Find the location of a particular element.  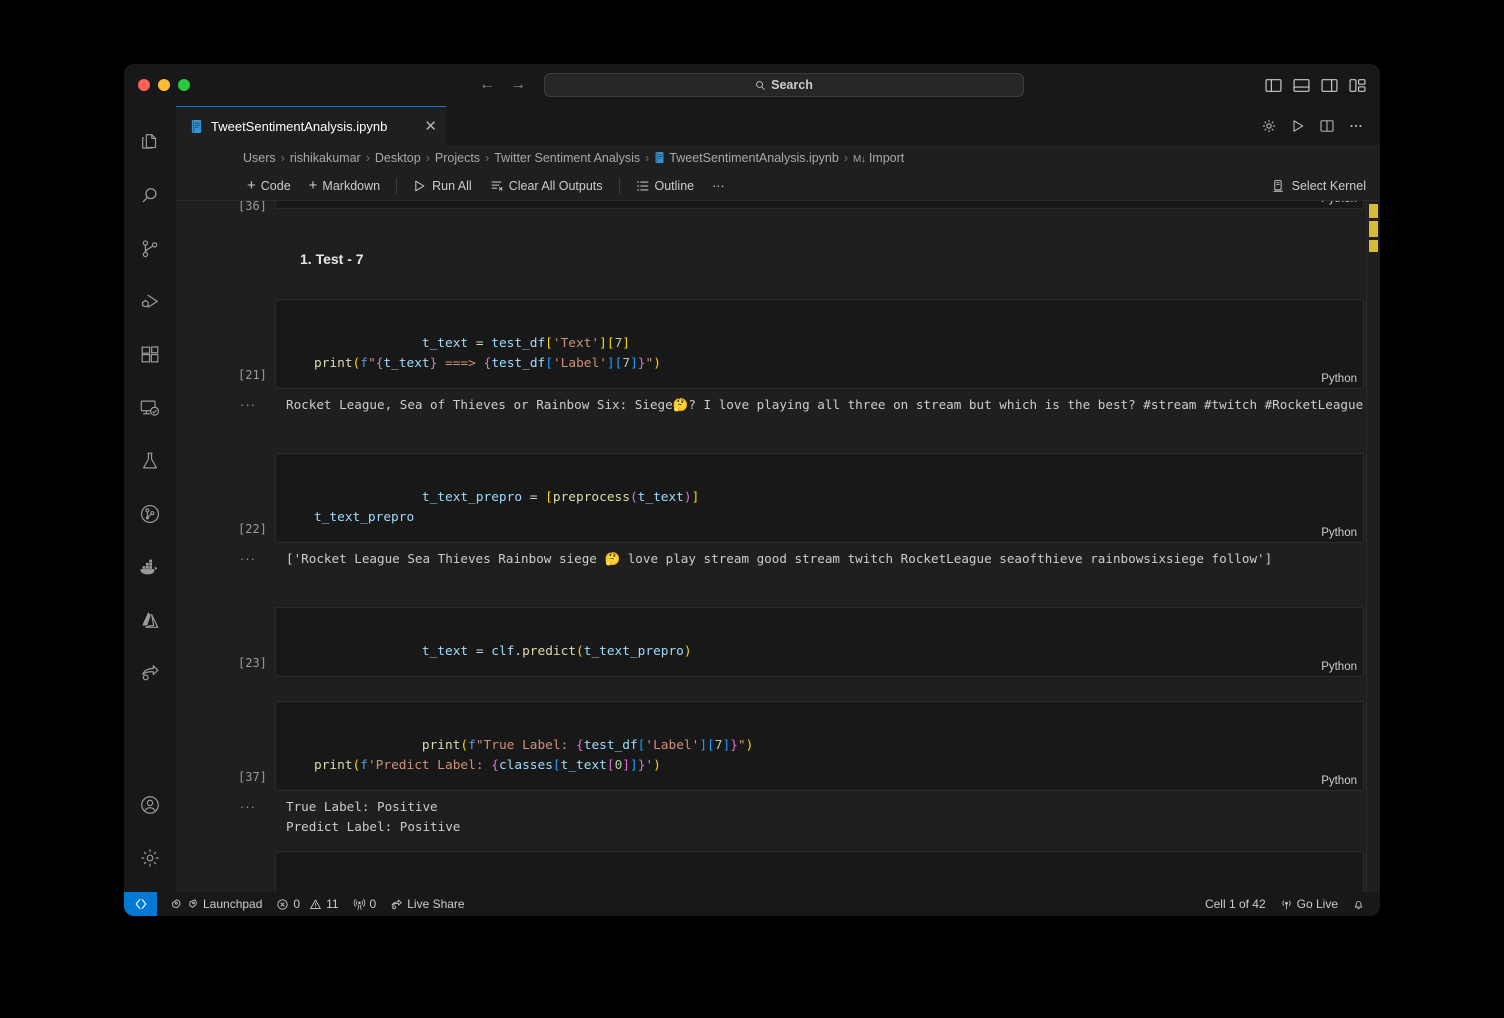

outline-button: Outline is located at coordinates (665, 186).